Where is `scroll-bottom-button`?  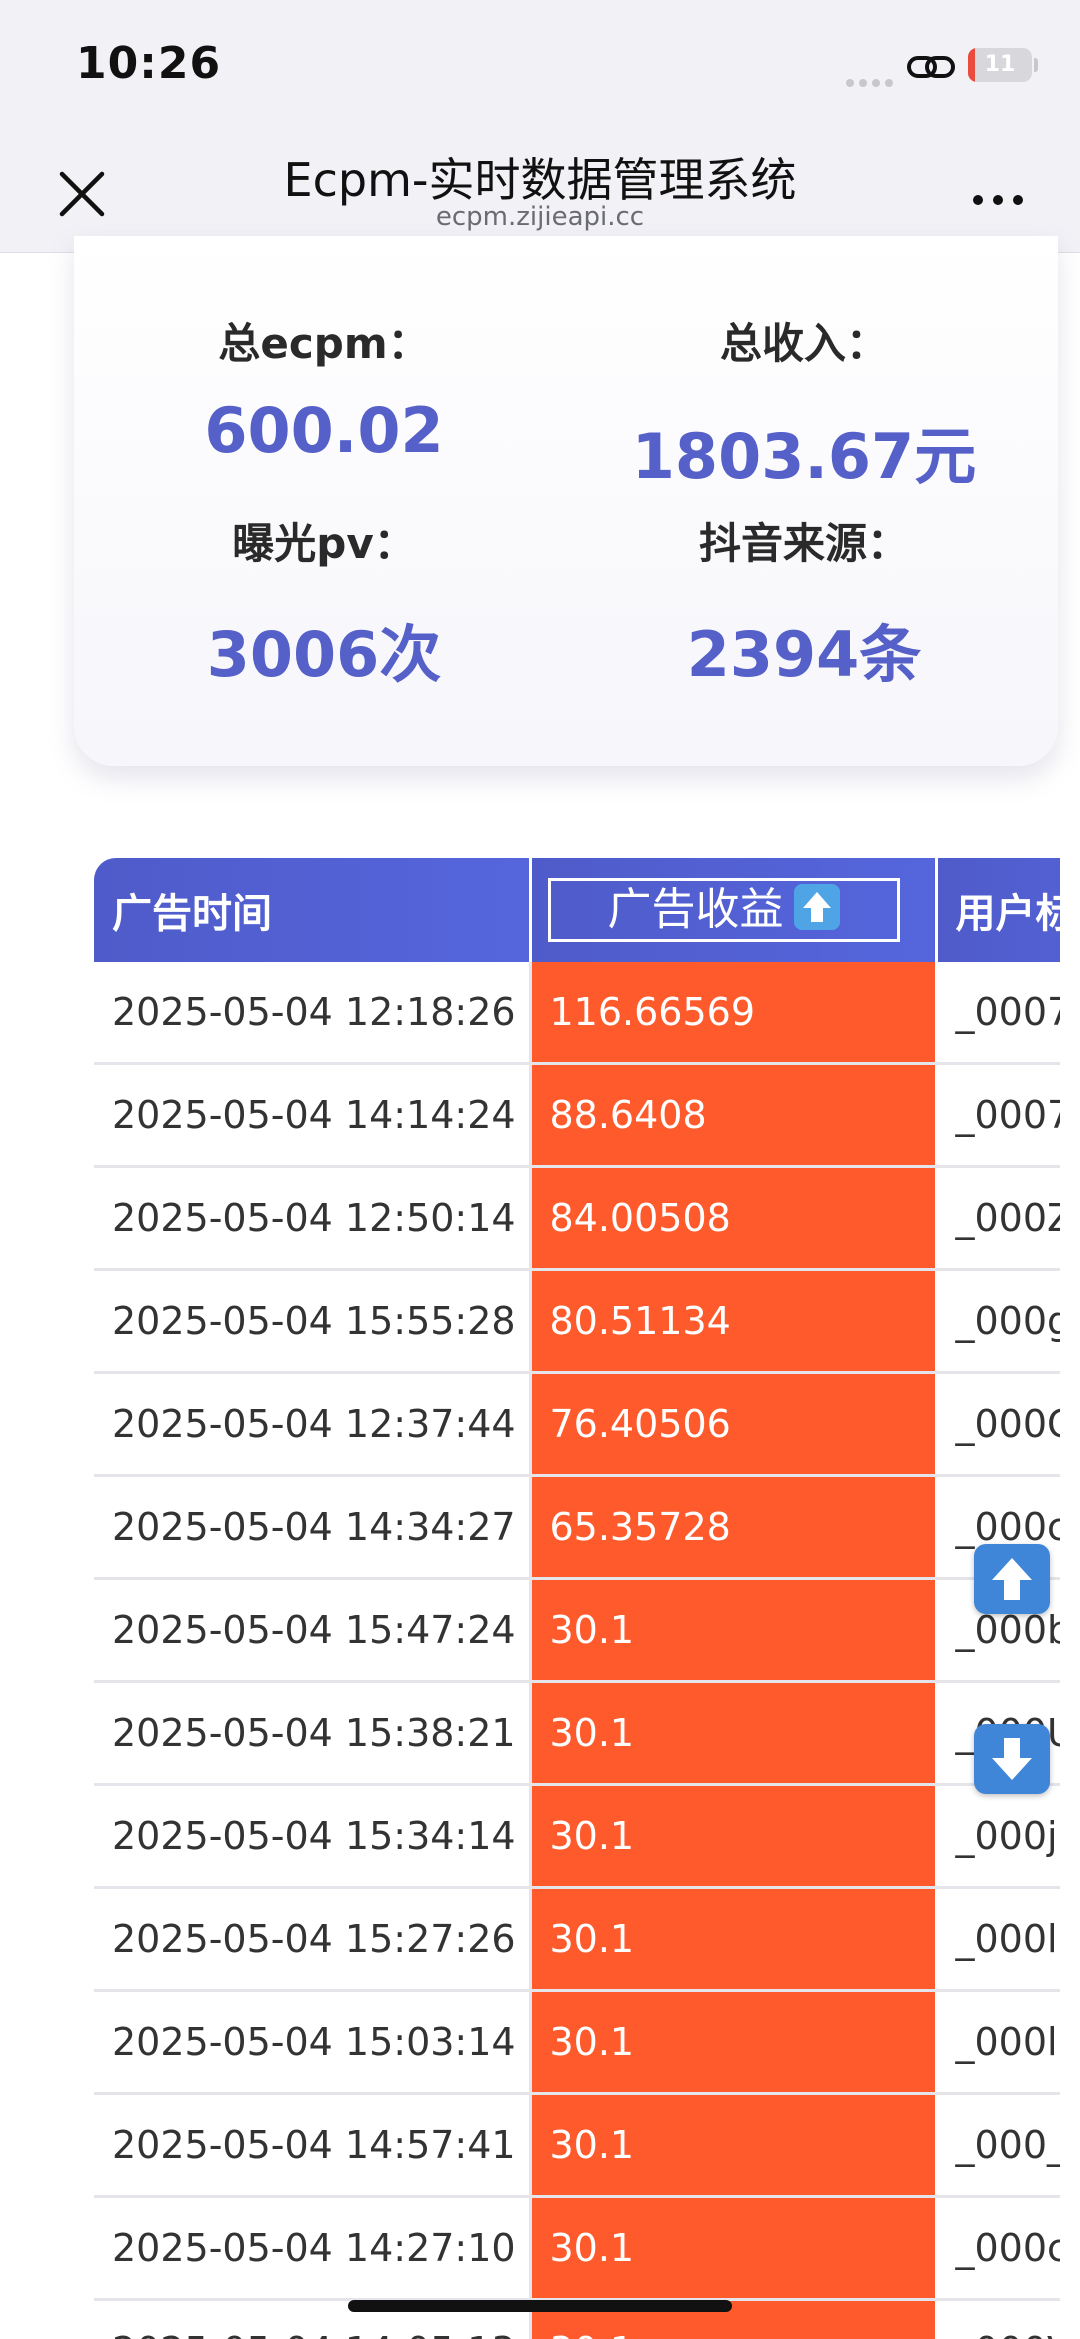 scroll-bottom-button is located at coordinates (1012, 1759).